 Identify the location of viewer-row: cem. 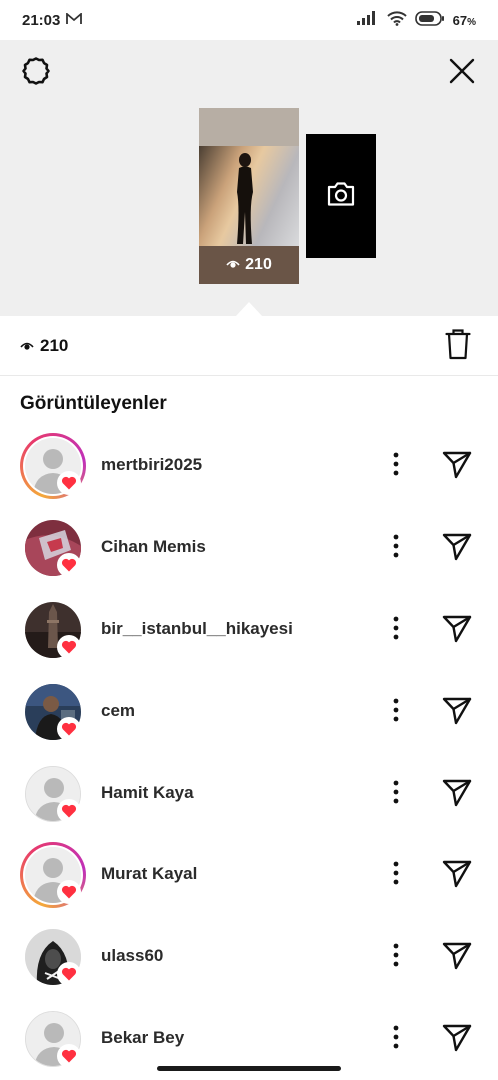
(249, 712).